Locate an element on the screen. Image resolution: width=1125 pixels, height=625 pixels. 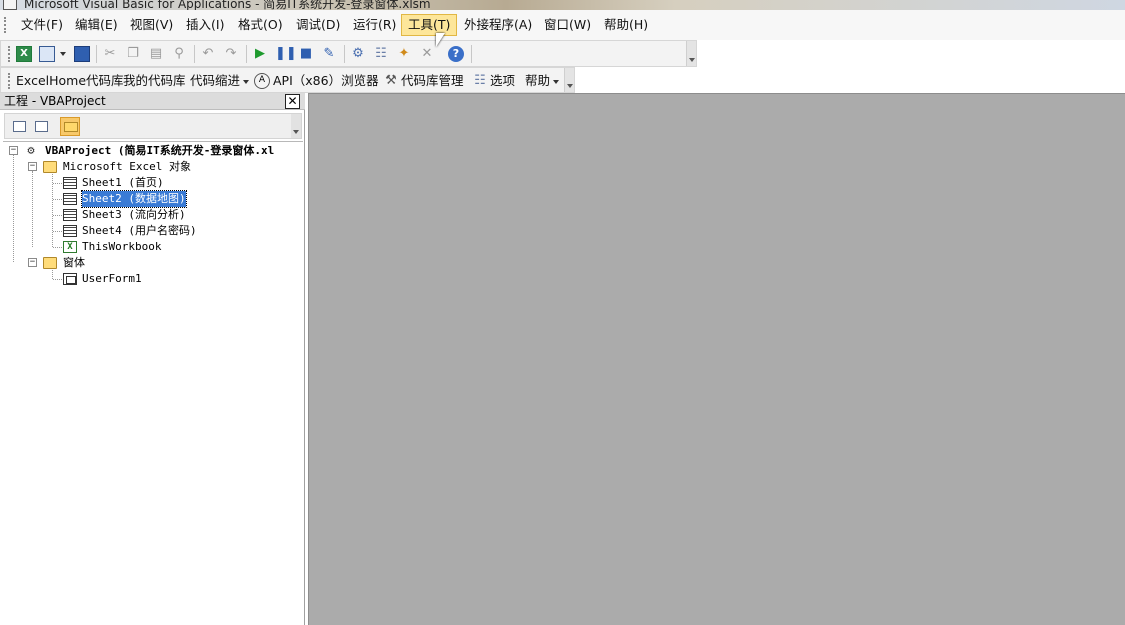
explorer-title-bar: 工程 - VBAProject ✕ is located at coordinates (152, 101).